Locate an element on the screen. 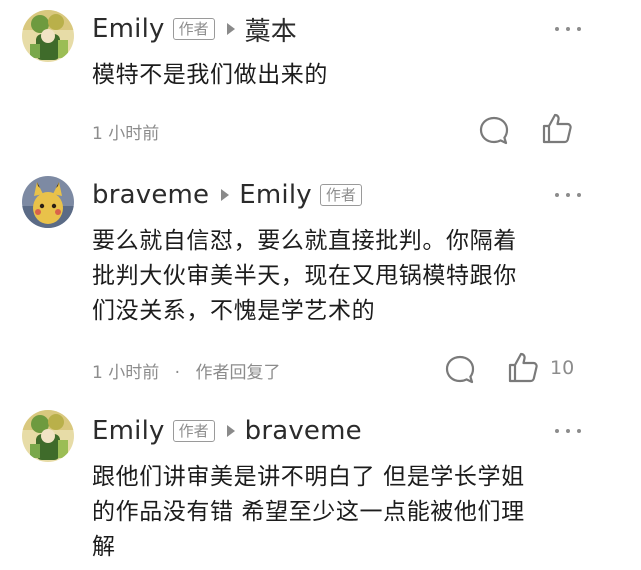 The width and height of the screenshot is (641, 570). comment-text-line: 的作品没有错 希望至少这一点能被他们理 is located at coordinates (308, 512).